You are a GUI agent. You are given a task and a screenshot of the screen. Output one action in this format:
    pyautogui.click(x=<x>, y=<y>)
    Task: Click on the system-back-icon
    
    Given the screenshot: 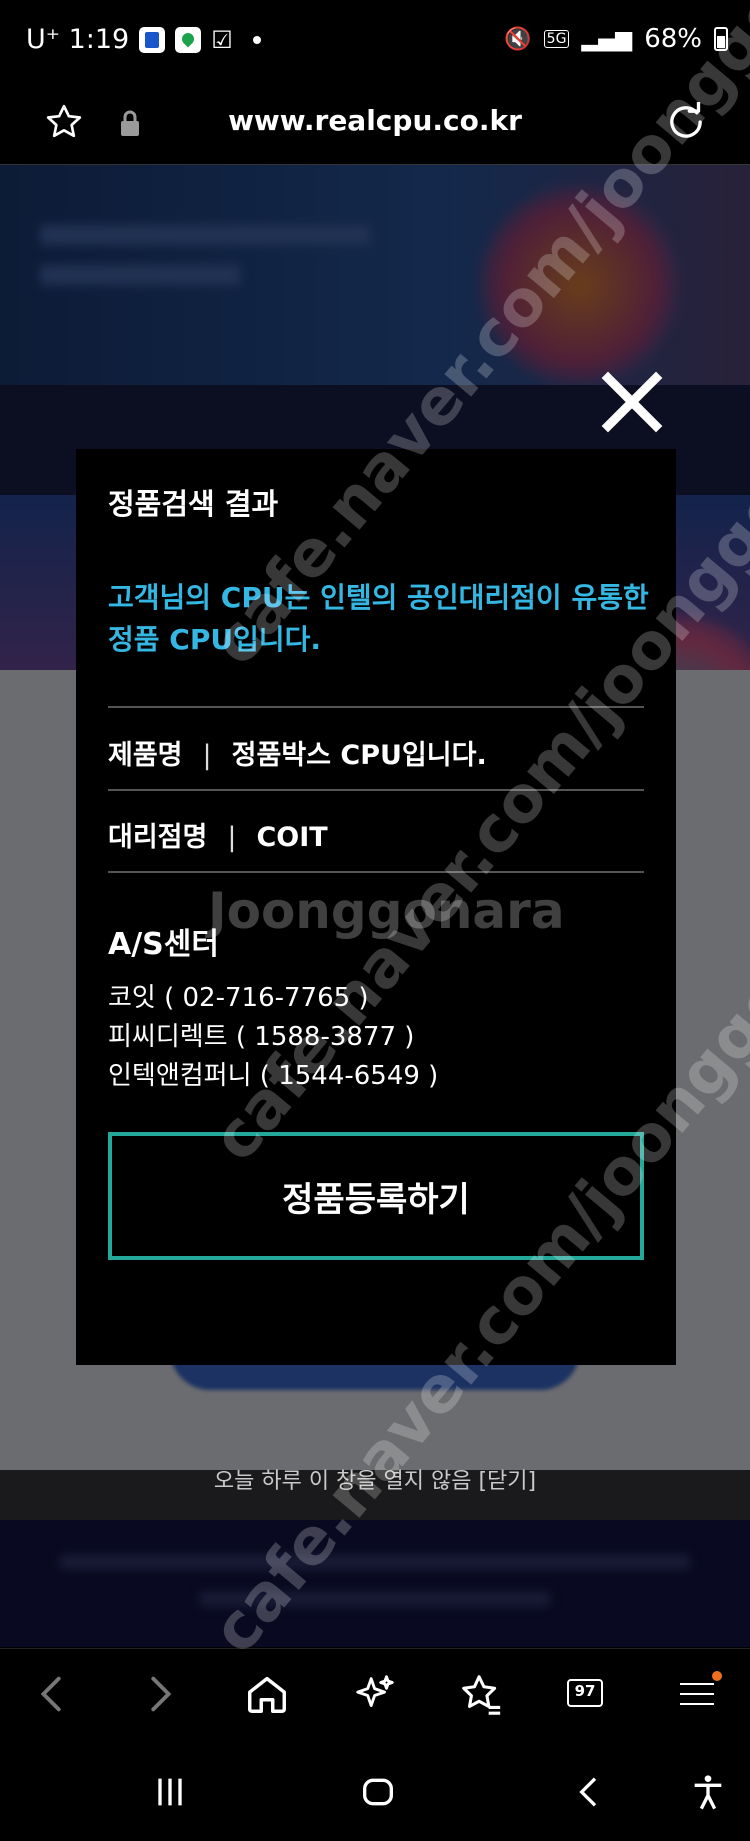 What is the action you would take?
    pyautogui.click(x=590, y=1792)
    